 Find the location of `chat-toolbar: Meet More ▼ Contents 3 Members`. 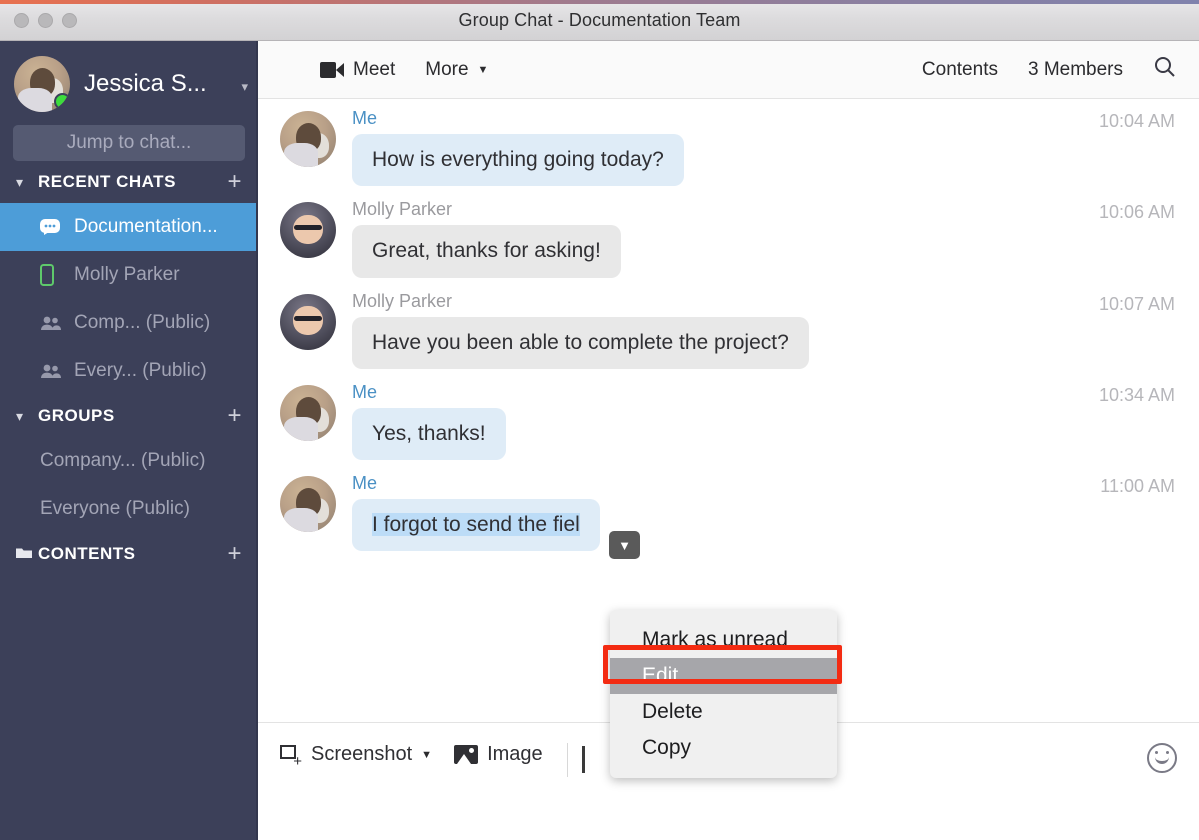

chat-toolbar: Meet More ▼ Contents 3 Members is located at coordinates (728, 70).